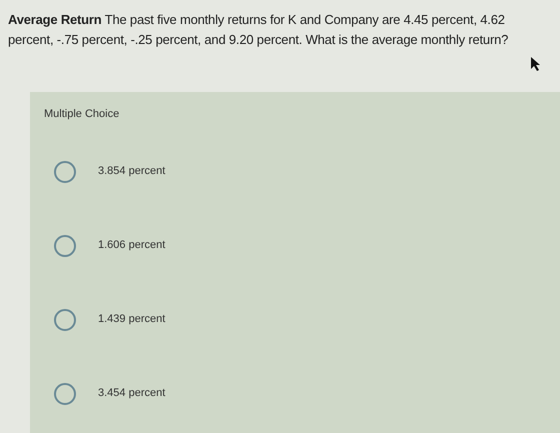 The width and height of the screenshot is (560, 433). What do you see at coordinates (259, 30) in the screenshot?
I see `question-text: Average Return The past five monthly returns for K and Company are 4.45 percent, 4.62 percent, -.75 percent, -.25 percent, and 9.20 percent. What is the average monthly return?` at bounding box center [259, 30].